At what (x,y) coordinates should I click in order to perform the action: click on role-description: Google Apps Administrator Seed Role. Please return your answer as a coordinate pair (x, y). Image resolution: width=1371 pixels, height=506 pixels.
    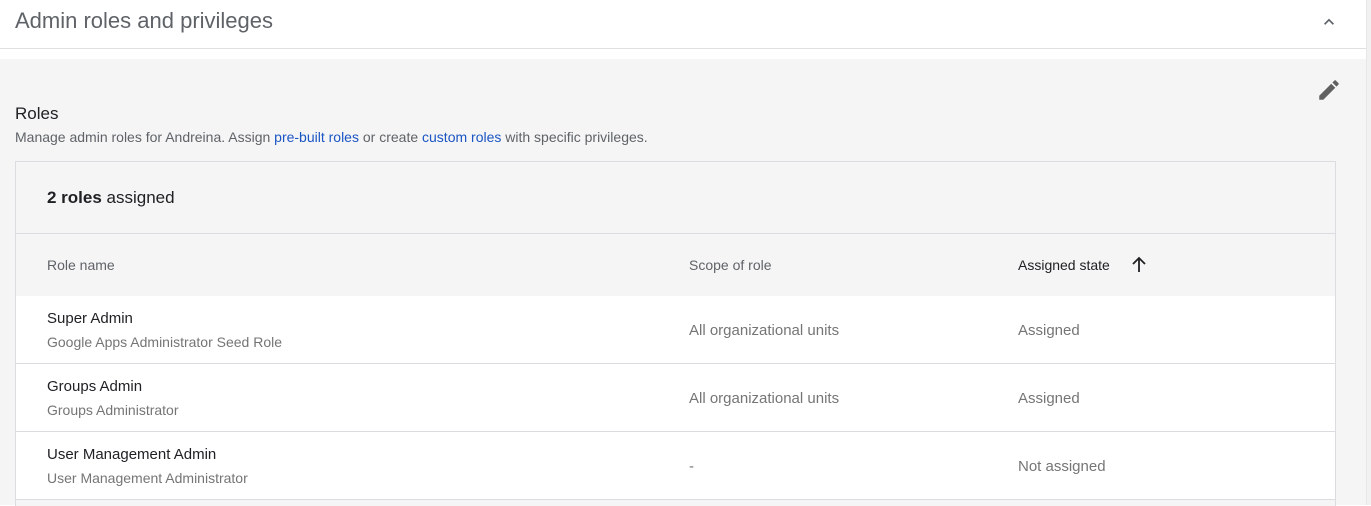
    Looking at the image, I should click on (165, 342).